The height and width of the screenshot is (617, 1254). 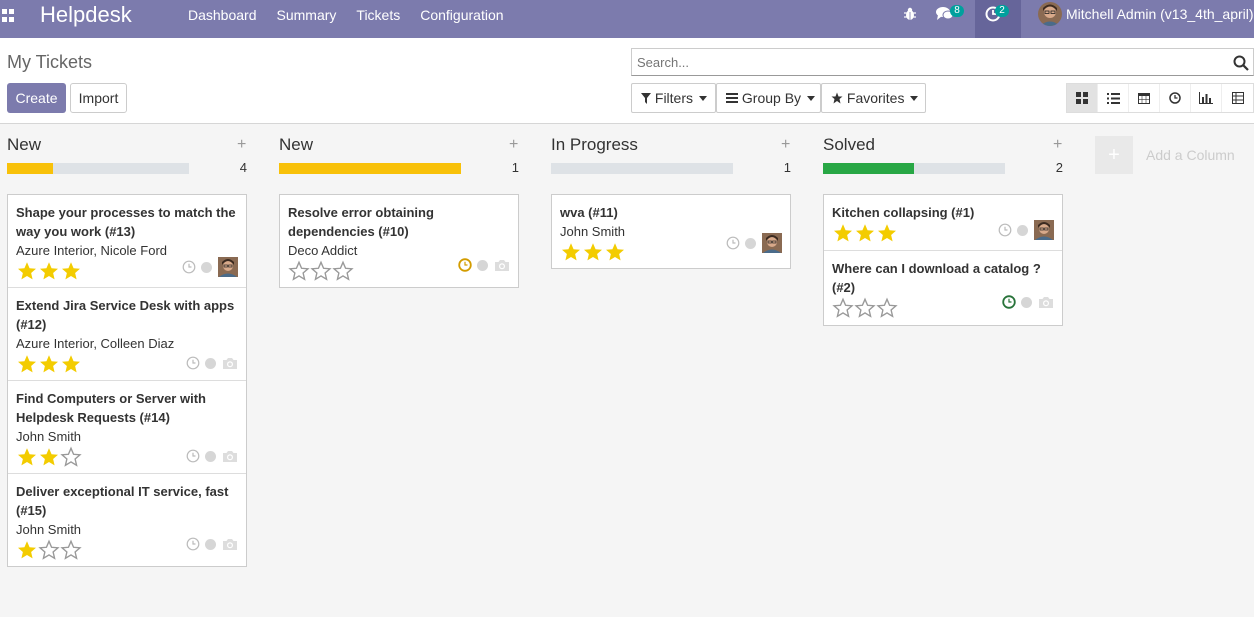 What do you see at coordinates (1050, 14) in the screenshot?
I see `user-avatar` at bounding box center [1050, 14].